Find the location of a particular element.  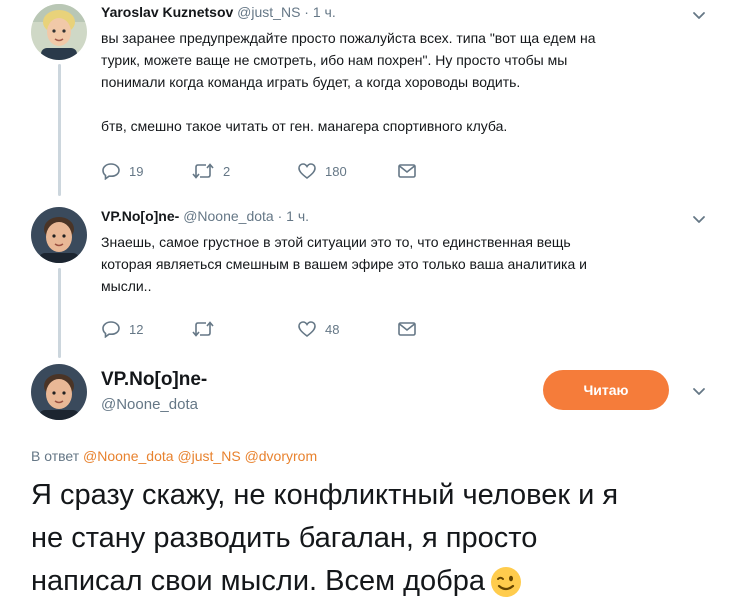

mention-link: @Noone_dota is located at coordinates (128, 456).